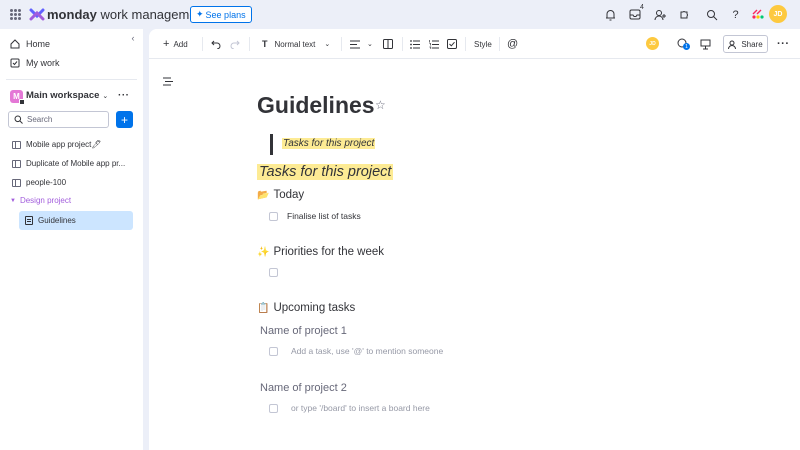  I want to click on home-icon, so click(15, 44).